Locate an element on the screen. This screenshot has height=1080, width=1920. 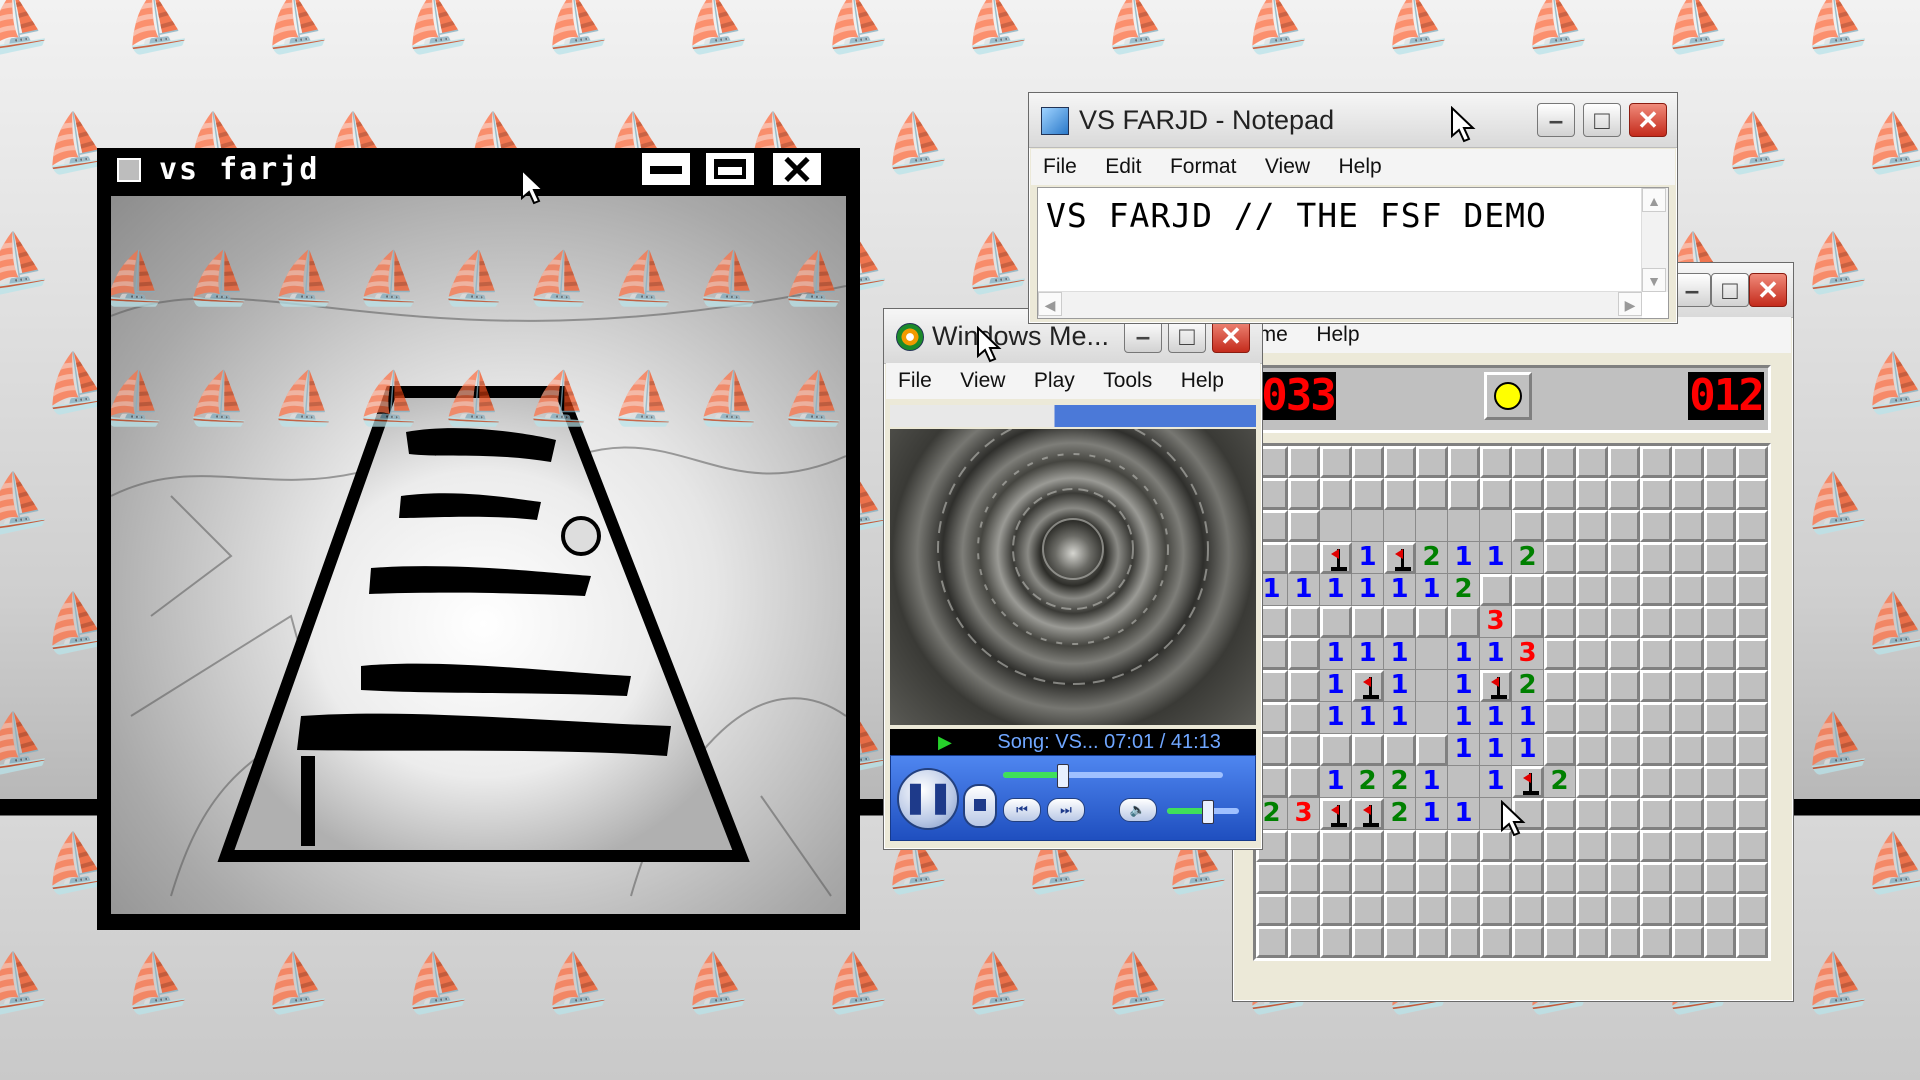
minimize-button: – is located at coordinates (1143, 336).